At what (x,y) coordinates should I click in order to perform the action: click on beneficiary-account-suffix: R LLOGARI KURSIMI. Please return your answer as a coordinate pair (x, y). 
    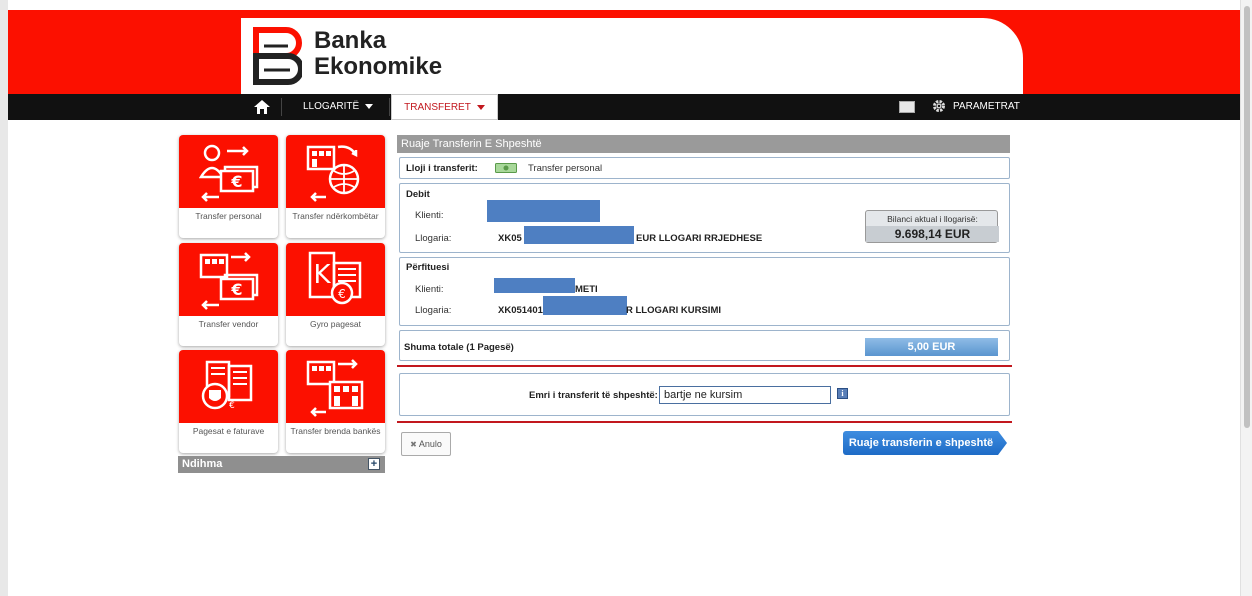
    Looking at the image, I should click on (673, 310).